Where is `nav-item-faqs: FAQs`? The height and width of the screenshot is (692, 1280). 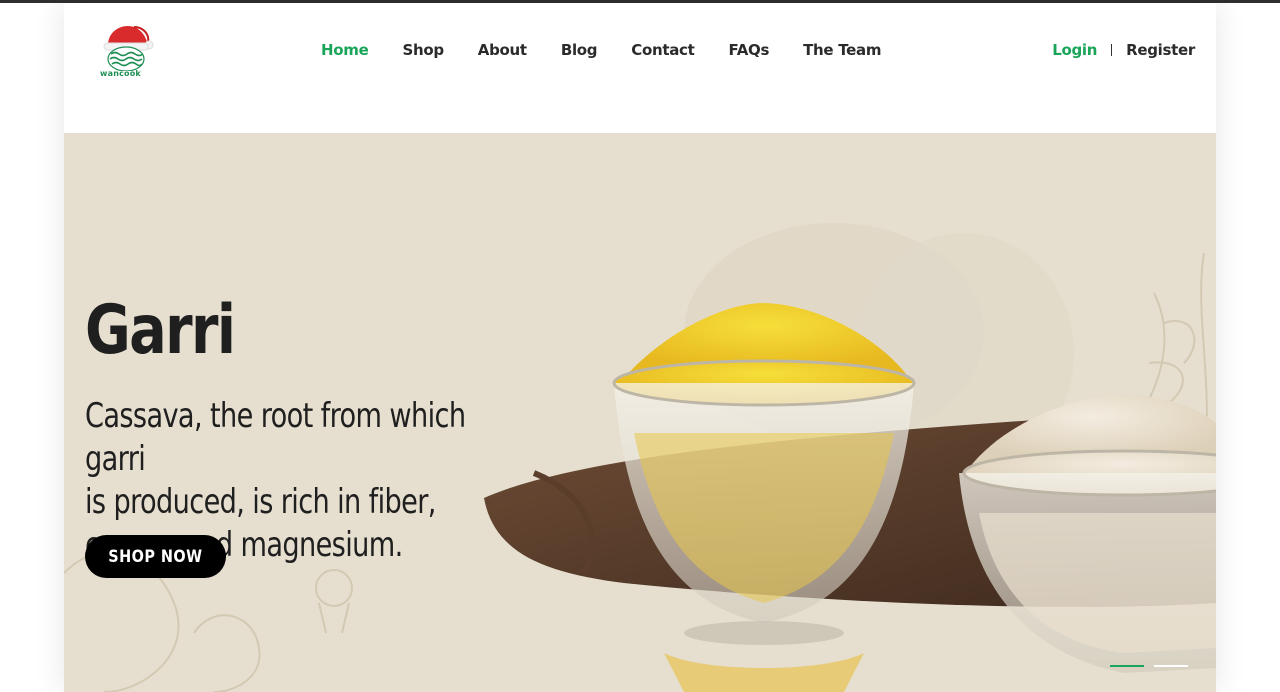
nav-item-faqs: FAQs is located at coordinates (748, 50).